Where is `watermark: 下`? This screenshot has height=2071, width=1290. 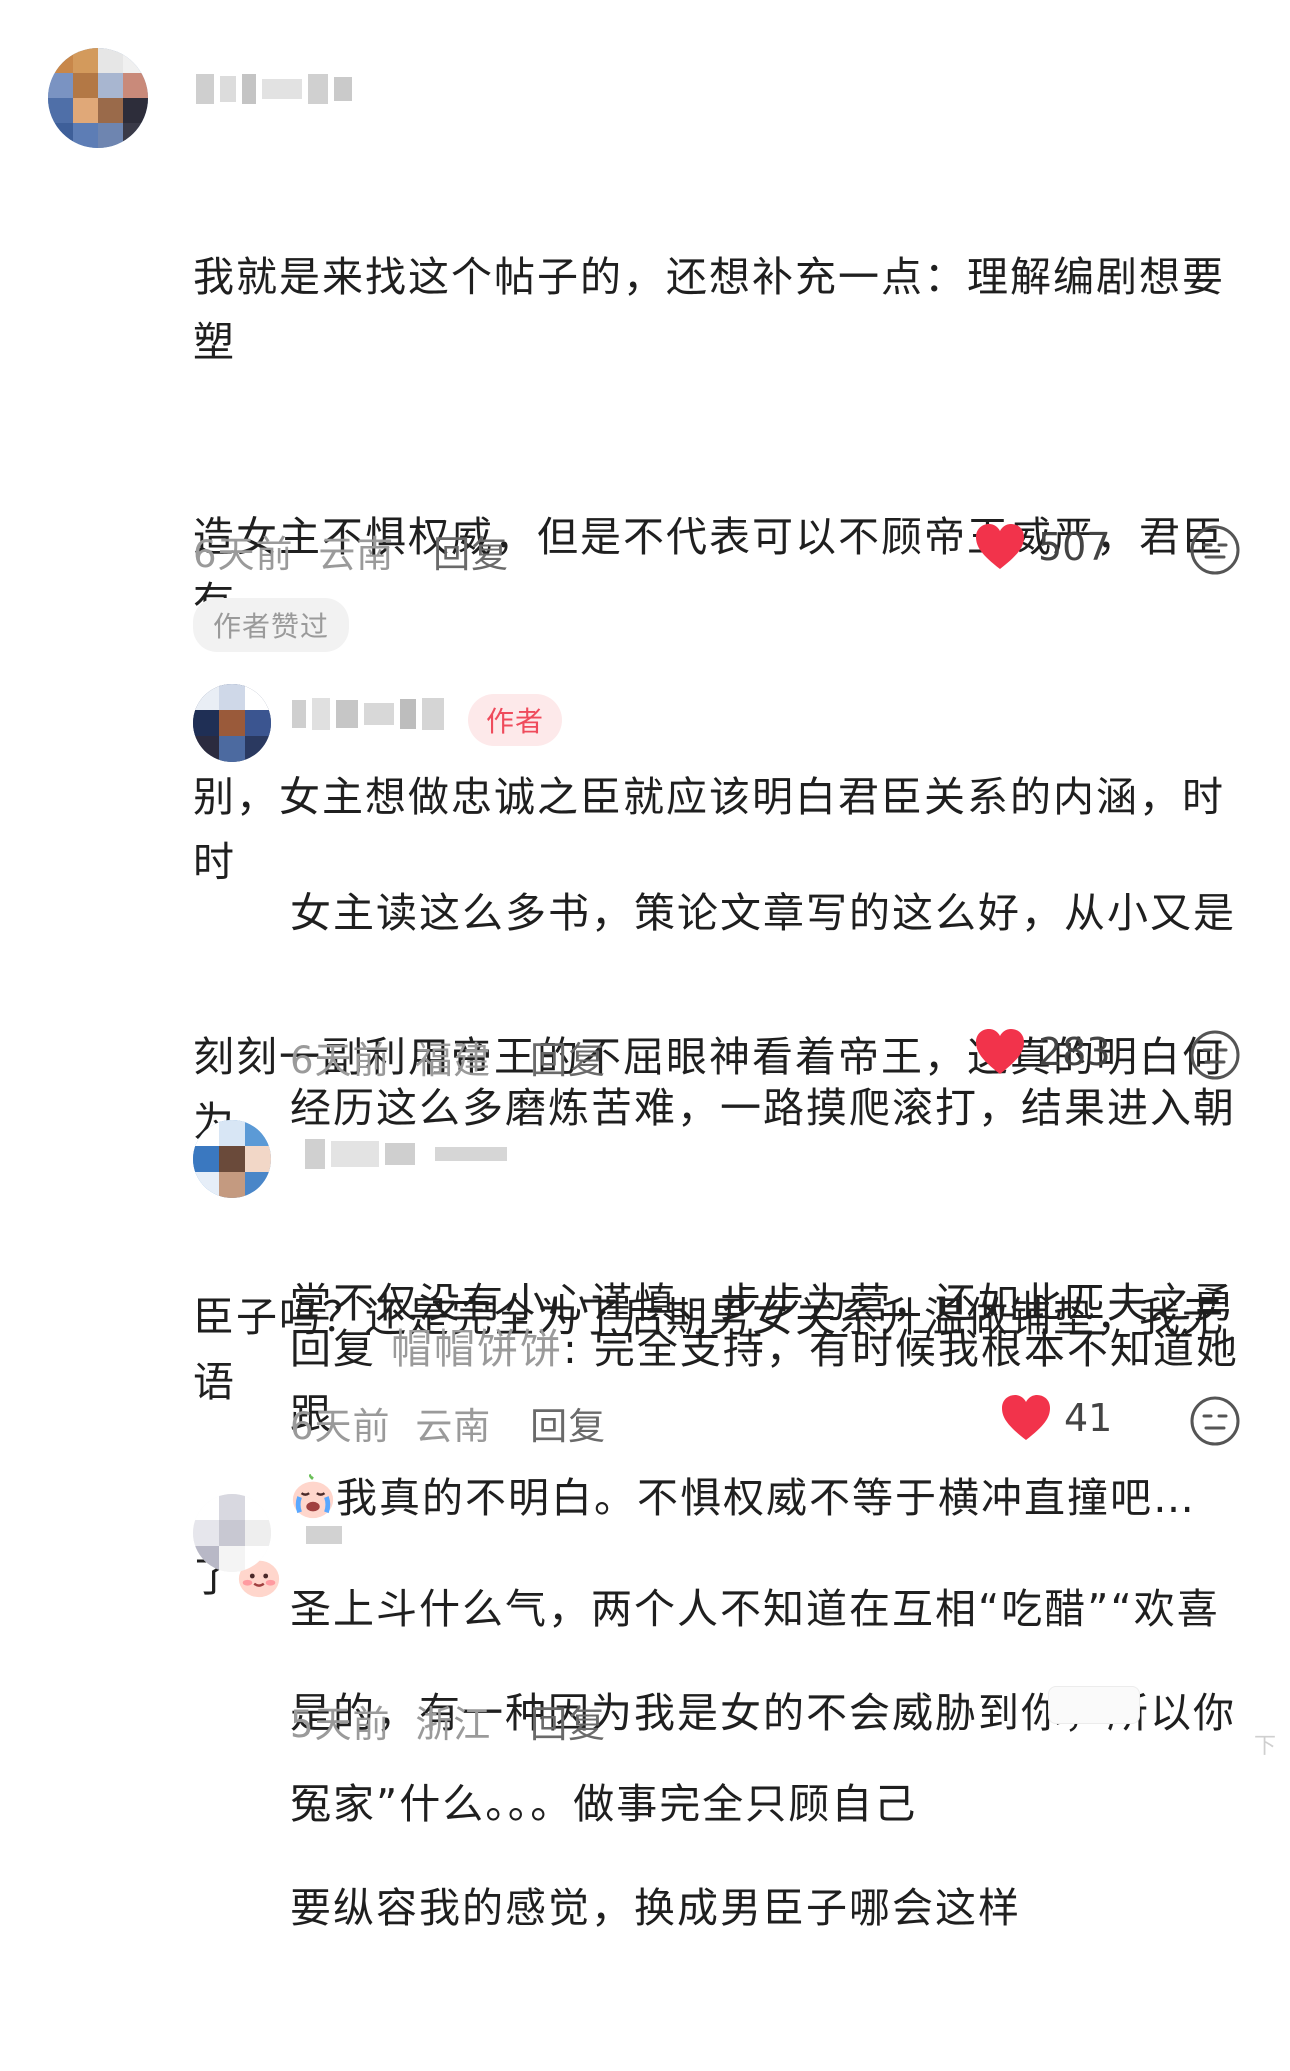
watermark: 下 is located at coordinates (1264, 1746).